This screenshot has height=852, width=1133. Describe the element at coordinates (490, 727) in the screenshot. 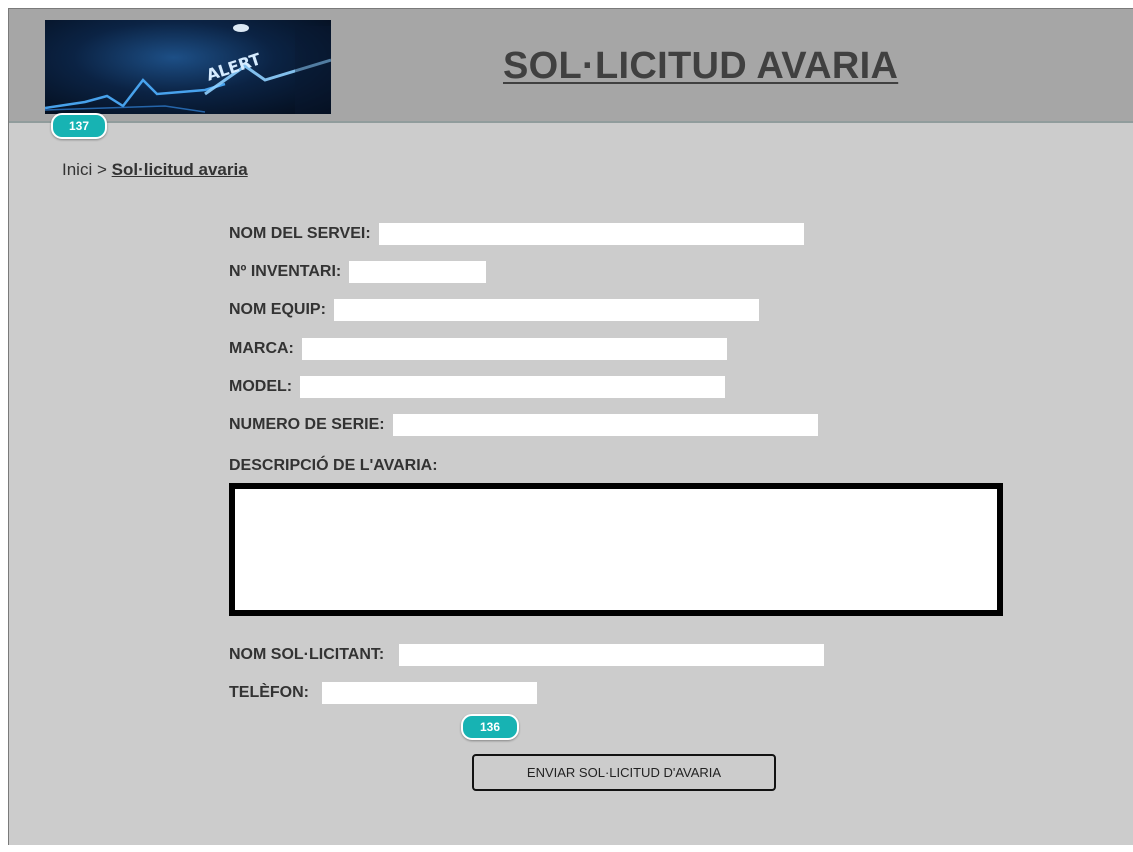

I see `submit-badge: 136` at that location.